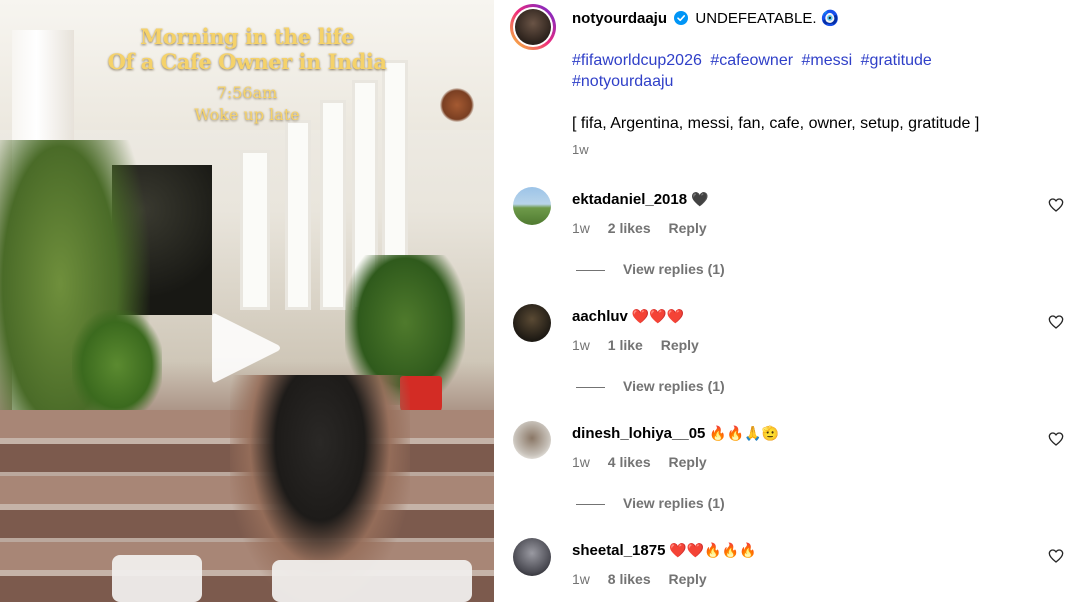 Image resolution: width=1080 pixels, height=602 pixels. Describe the element at coordinates (618, 550) in the screenshot. I see `comment-username: sheetal_1875` at that location.